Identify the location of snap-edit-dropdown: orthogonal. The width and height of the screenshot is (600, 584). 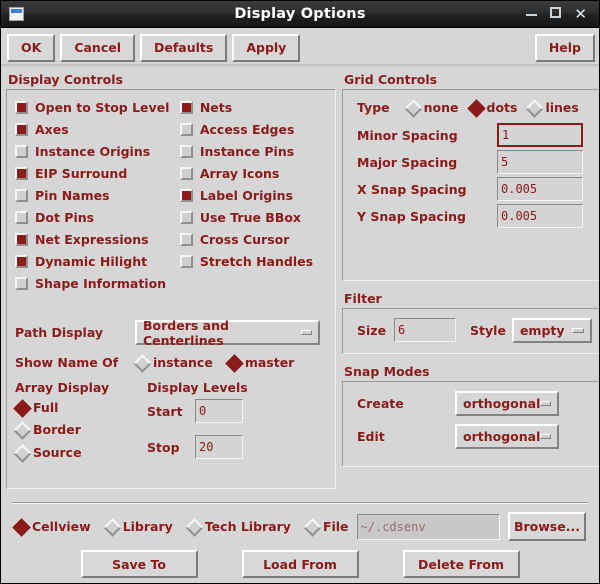
(507, 436).